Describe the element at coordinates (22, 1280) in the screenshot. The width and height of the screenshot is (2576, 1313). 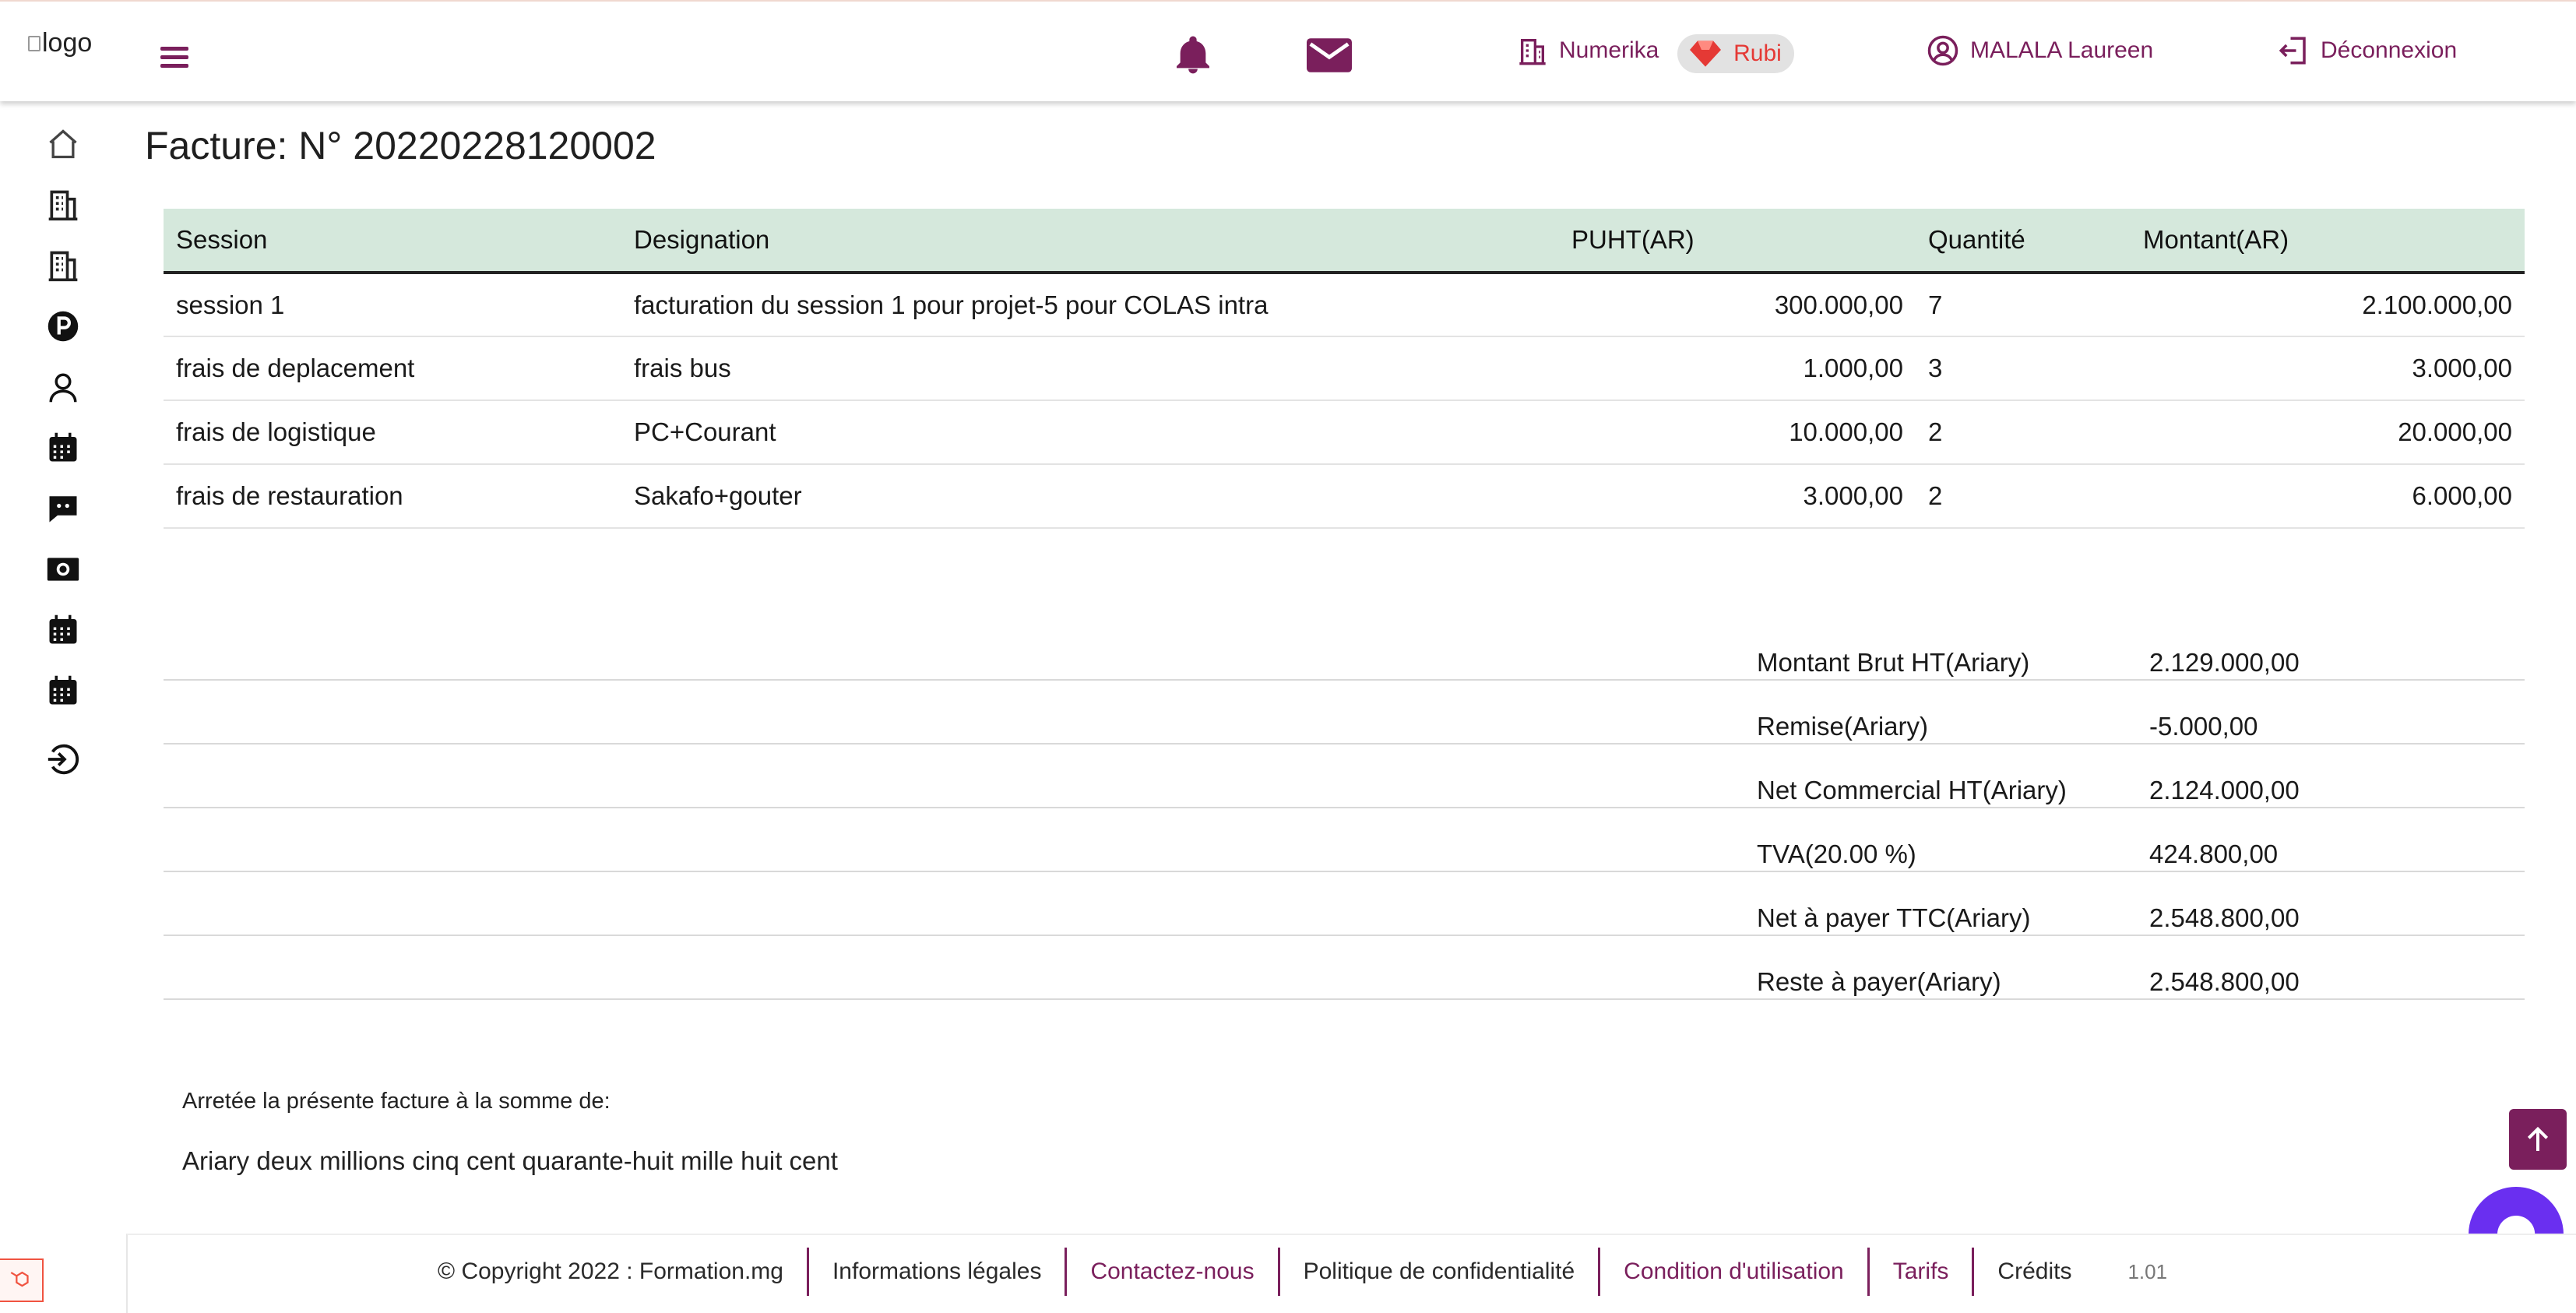
I see `laravel-debug-icon` at that location.